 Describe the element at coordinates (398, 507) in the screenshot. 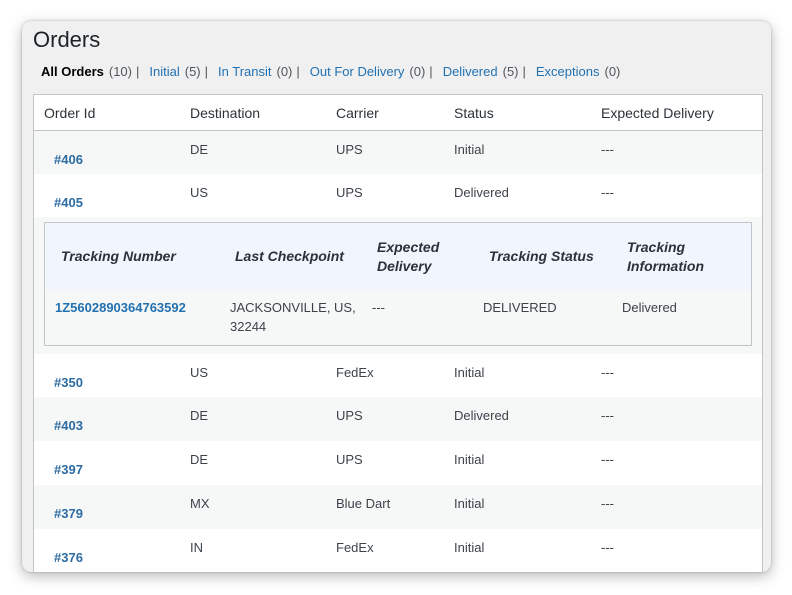

I see `table-row: #379 MX Blue Dart Initial ---` at that location.